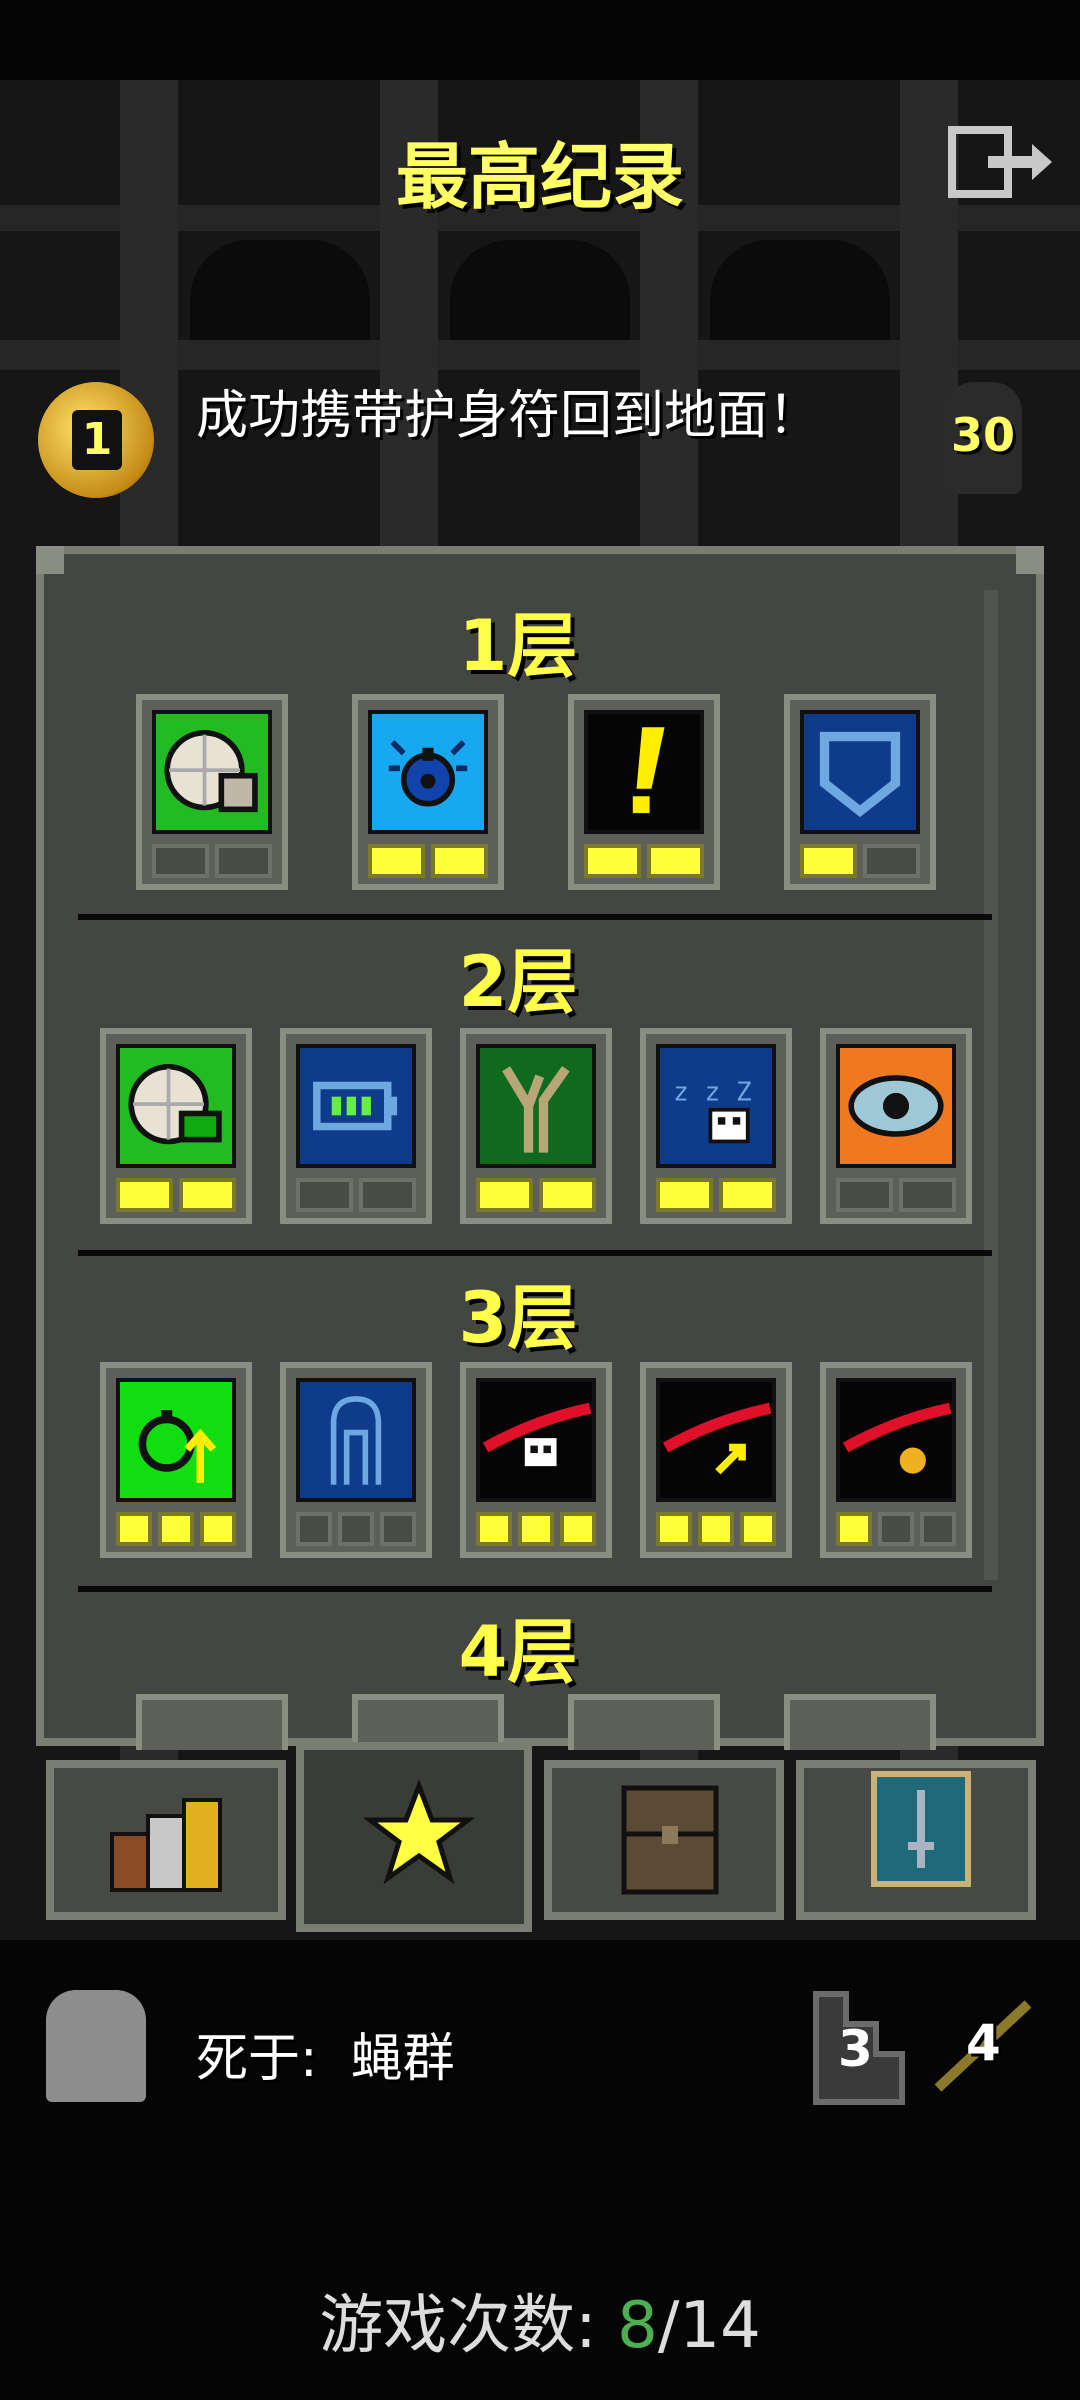 Image resolution: width=1080 pixels, height=2400 pixels. What do you see at coordinates (518, 1652) in the screenshot?
I see `floor-label-4: 4层` at bounding box center [518, 1652].